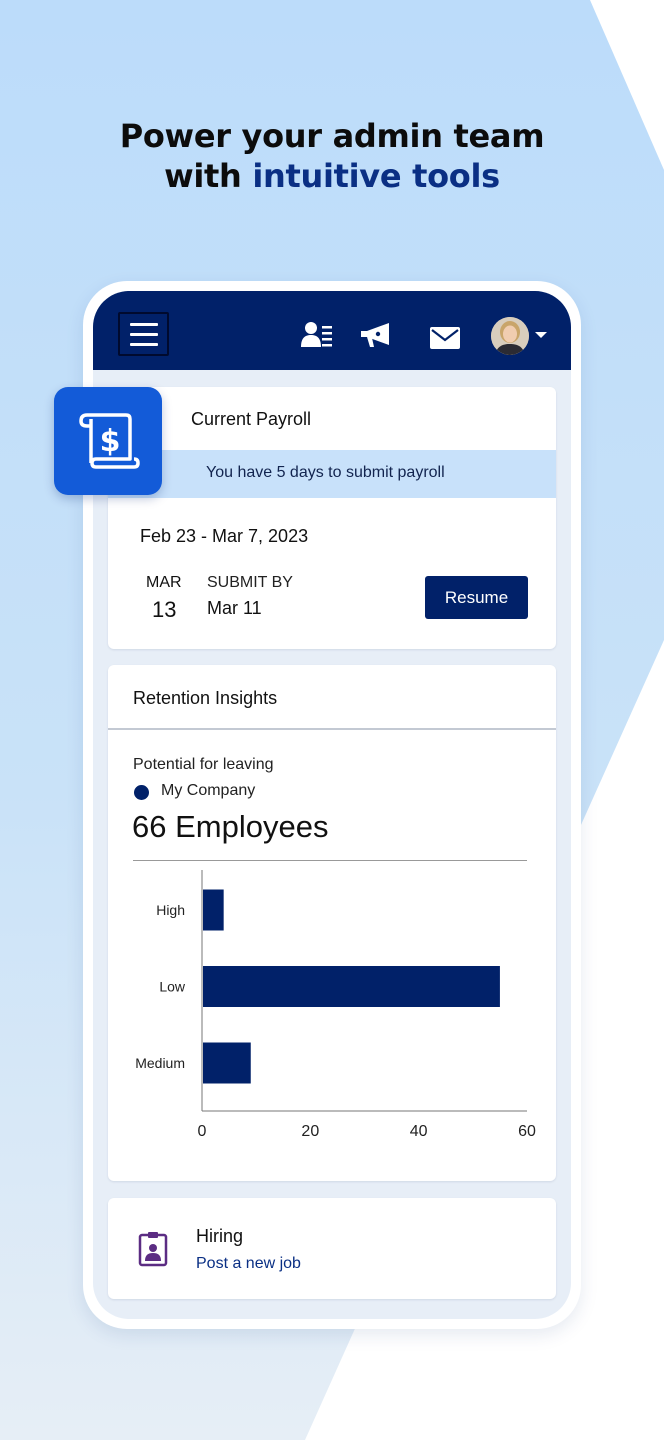  What do you see at coordinates (376, 176) in the screenshot?
I see `headline-accent: intuitive tools` at bounding box center [376, 176].